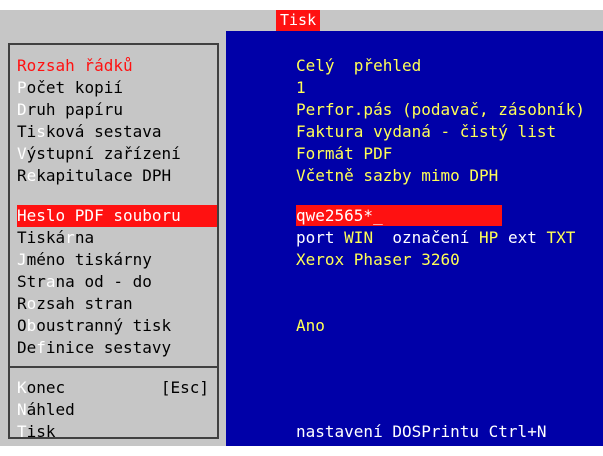  I want to click on hotkey-letter: e, so click(31, 175).